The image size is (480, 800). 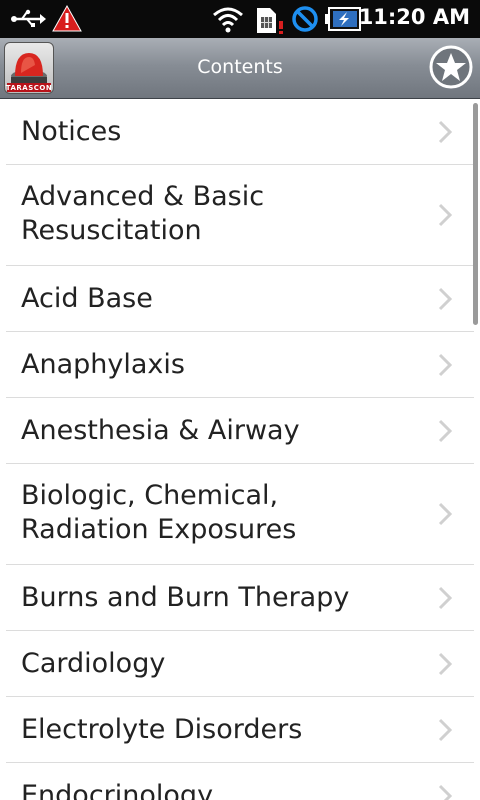 What do you see at coordinates (143, 213) in the screenshot?
I see `list-item-label: Advanced & Basic Resuscitation` at bounding box center [143, 213].